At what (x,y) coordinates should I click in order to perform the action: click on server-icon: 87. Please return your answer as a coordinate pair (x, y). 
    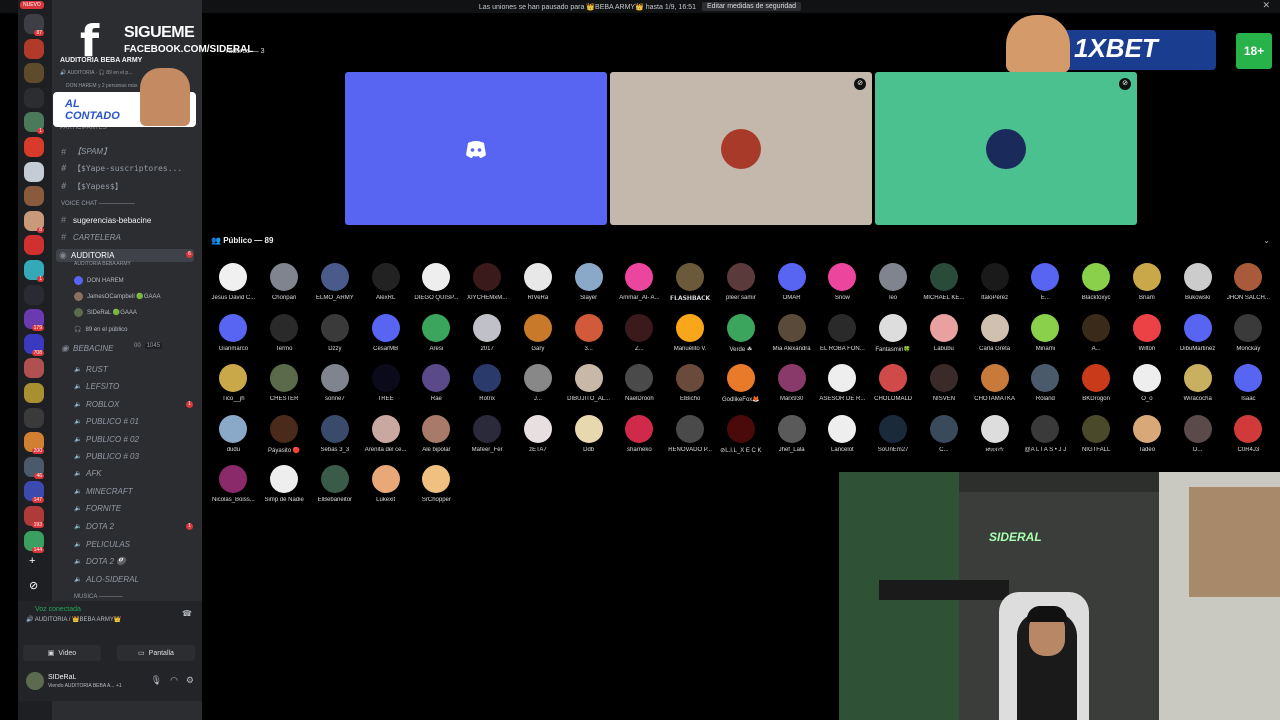
    Looking at the image, I should click on (34, 25).